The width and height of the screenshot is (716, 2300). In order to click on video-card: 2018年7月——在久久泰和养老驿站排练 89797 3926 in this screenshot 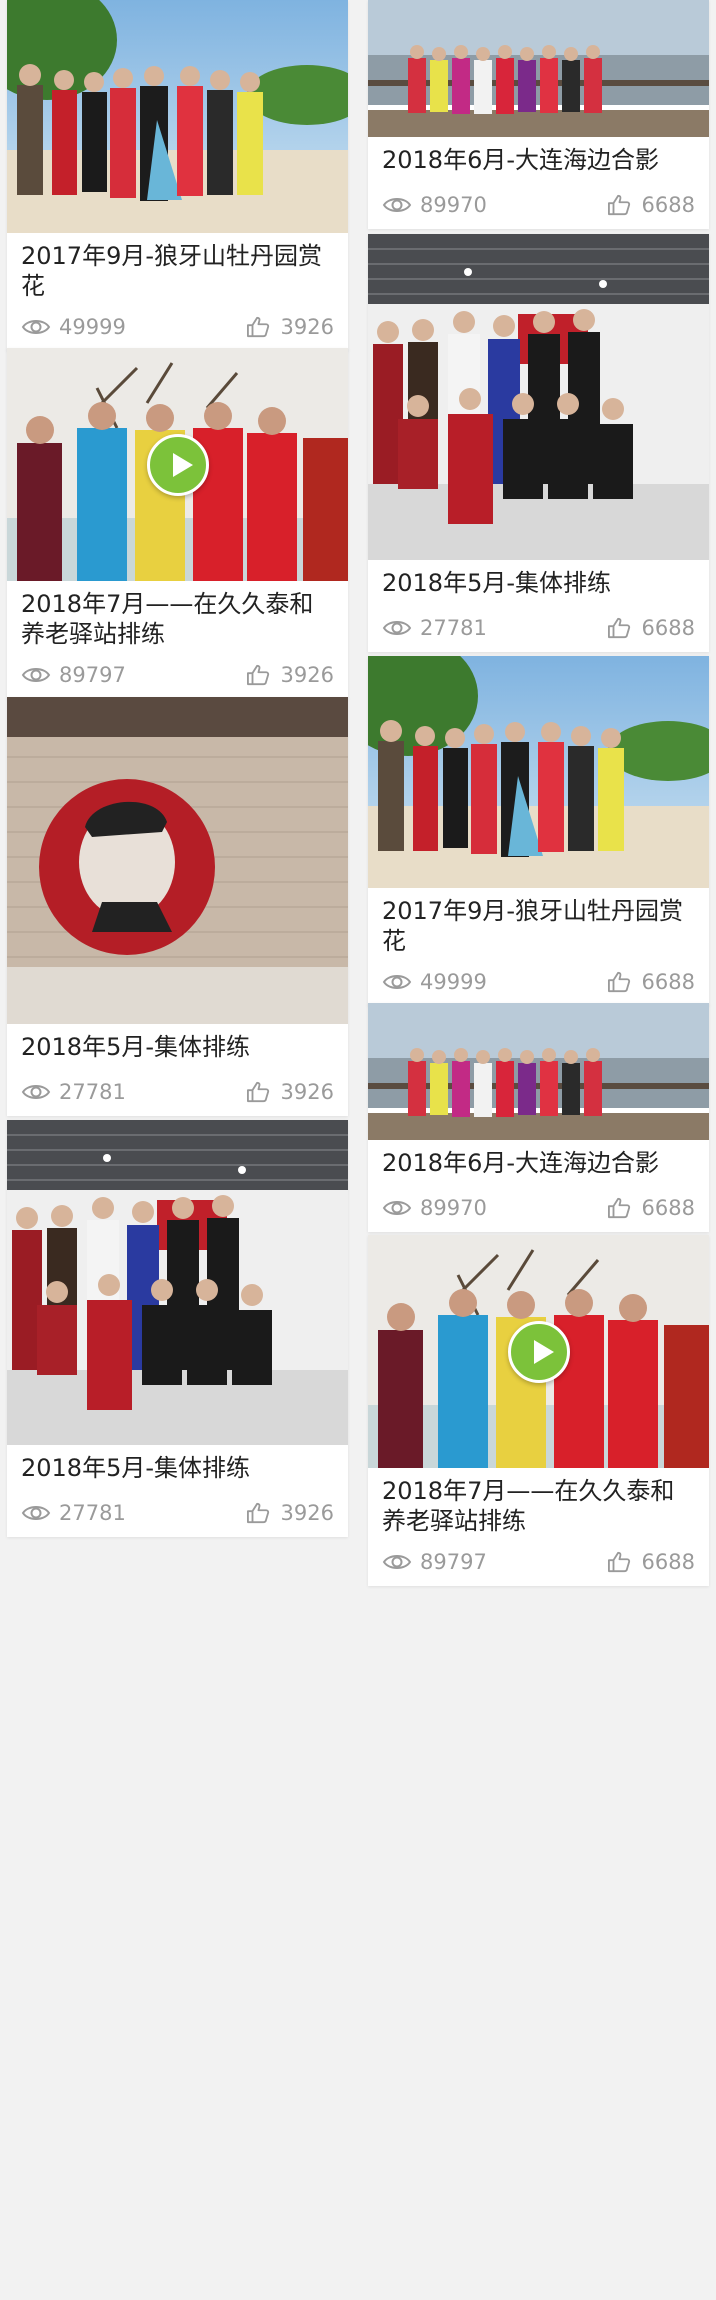, I will do `click(177, 523)`.